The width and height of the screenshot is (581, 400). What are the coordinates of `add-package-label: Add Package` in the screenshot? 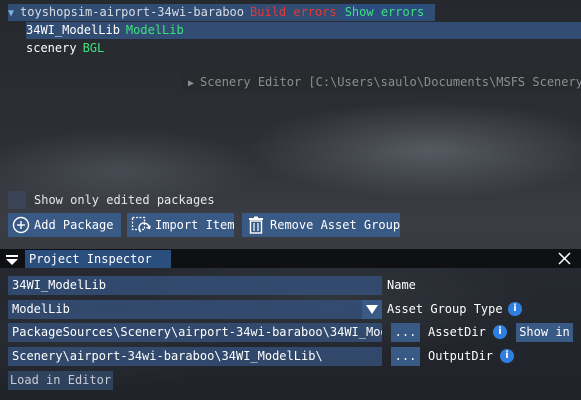 It's located at (74, 225).